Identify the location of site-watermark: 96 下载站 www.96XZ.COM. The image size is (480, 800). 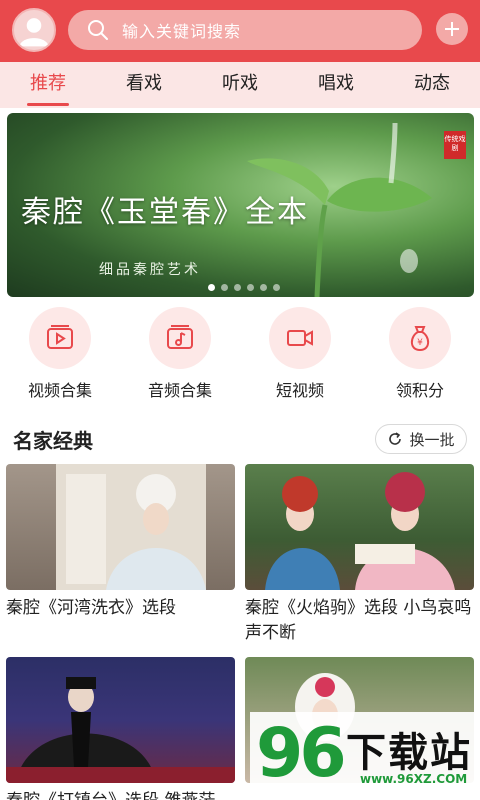
(365, 756).